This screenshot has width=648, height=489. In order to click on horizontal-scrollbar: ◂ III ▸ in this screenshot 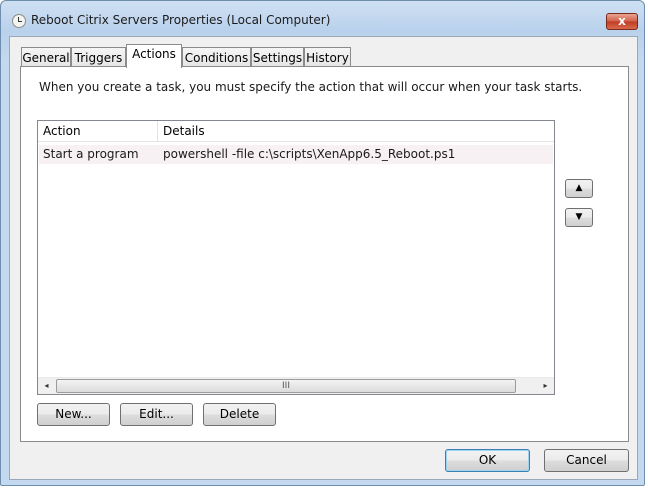, I will do `click(296, 385)`.